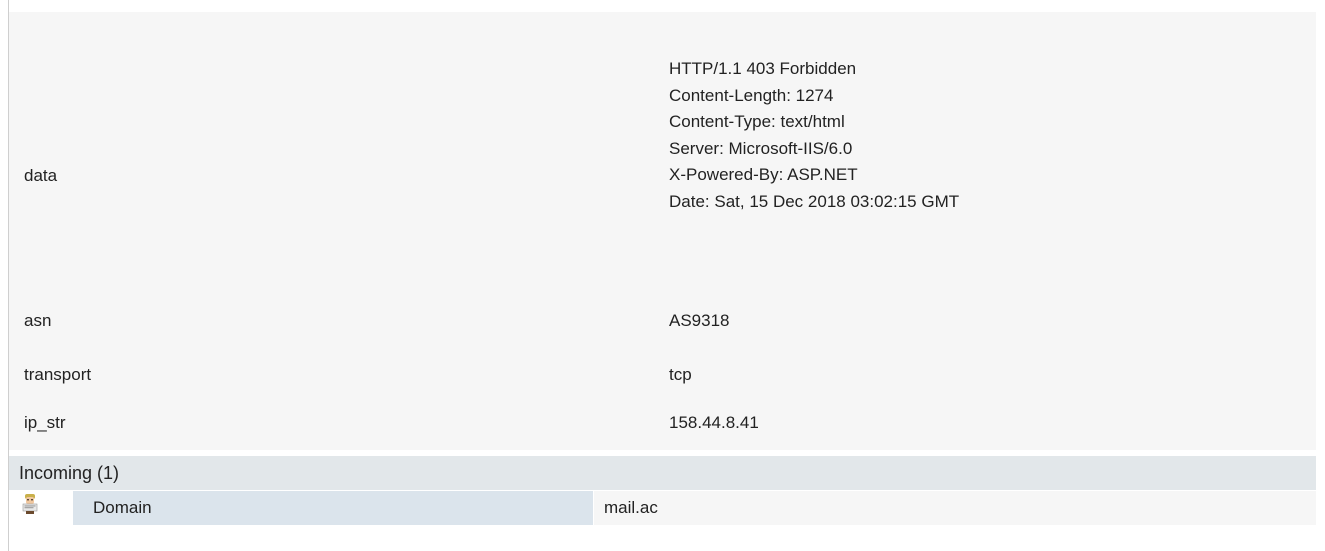 The width and height of the screenshot is (1325, 551). What do you see at coordinates (662, 429) in the screenshot?
I see `property-row-ip-str: ip_str 158.44.8.41` at bounding box center [662, 429].